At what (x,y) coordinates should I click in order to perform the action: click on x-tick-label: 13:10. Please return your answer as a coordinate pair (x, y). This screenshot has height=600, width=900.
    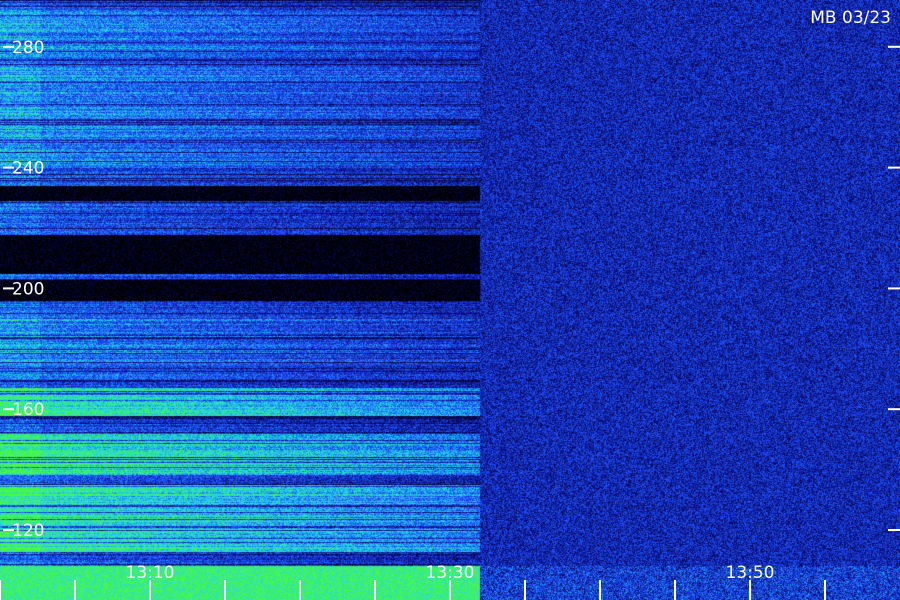
    Looking at the image, I should click on (150, 573).